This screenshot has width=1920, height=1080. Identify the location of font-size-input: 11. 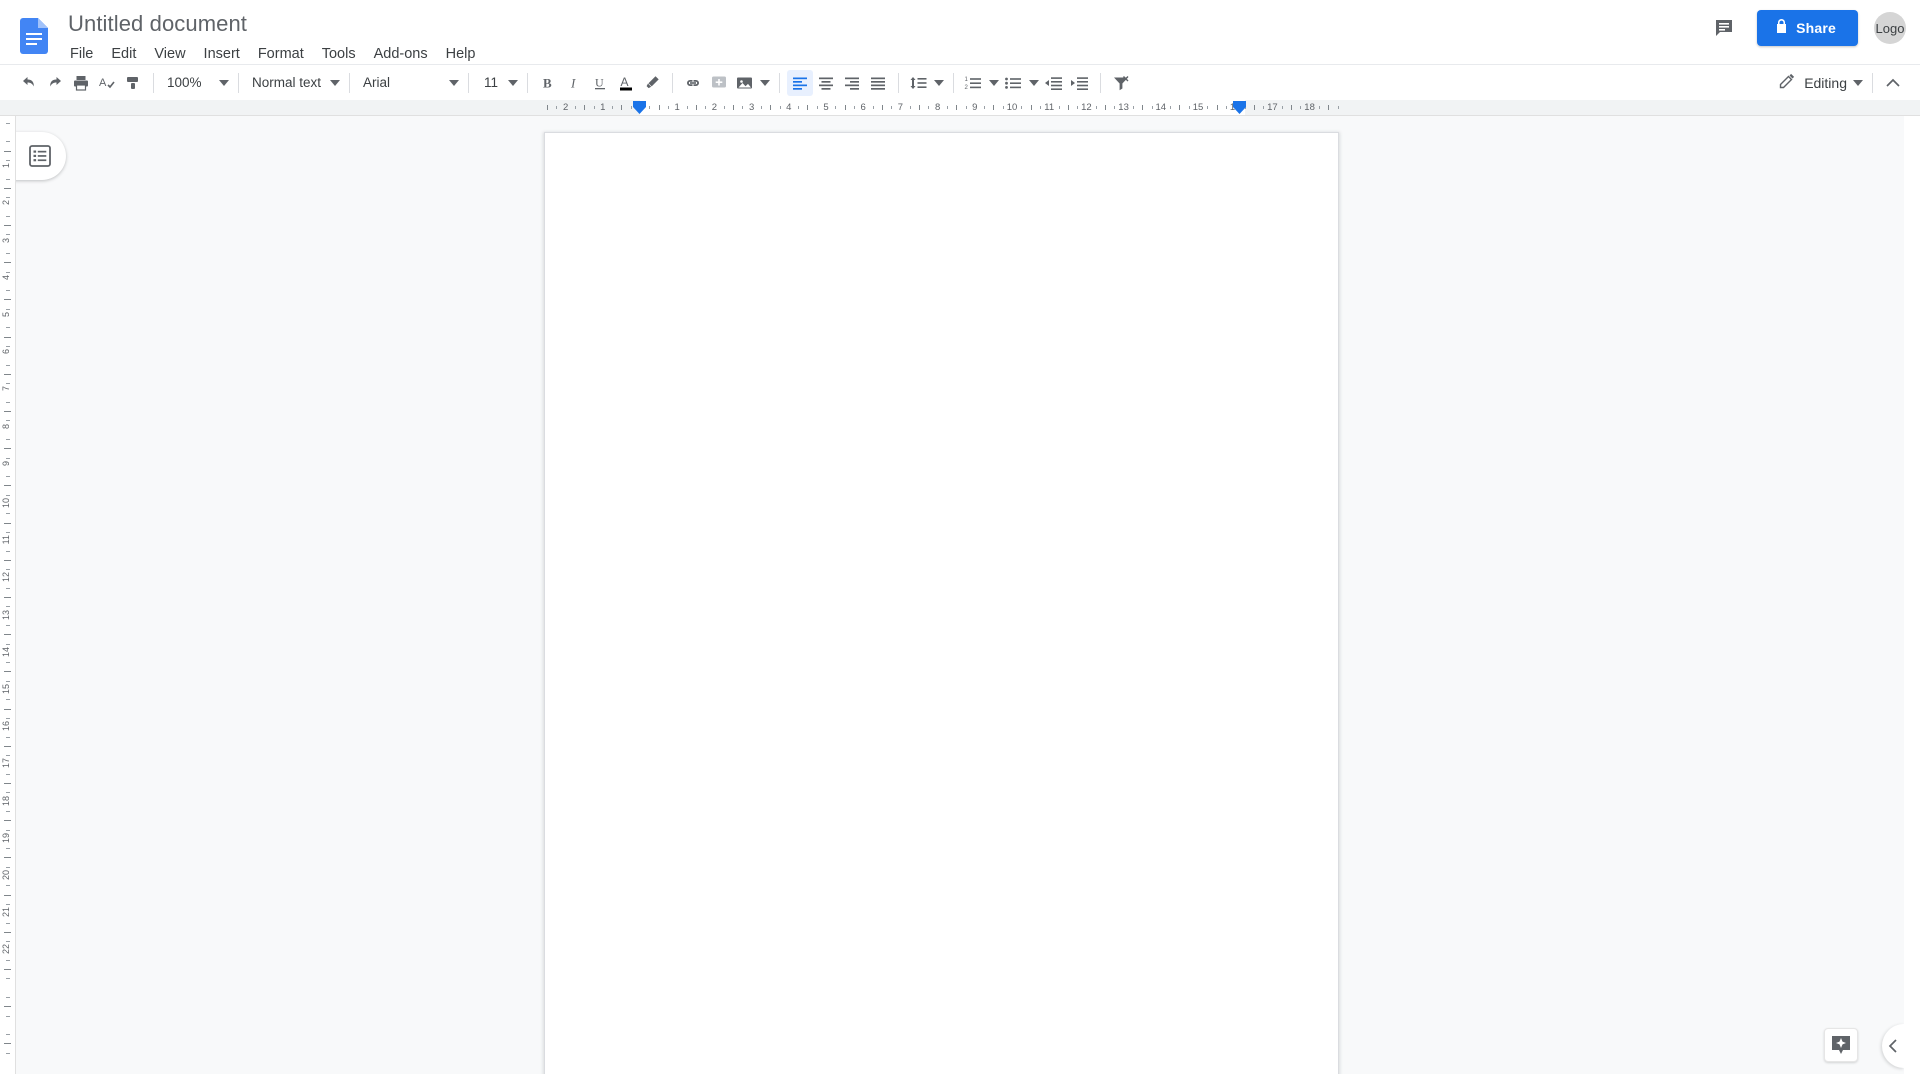
(491, 83).